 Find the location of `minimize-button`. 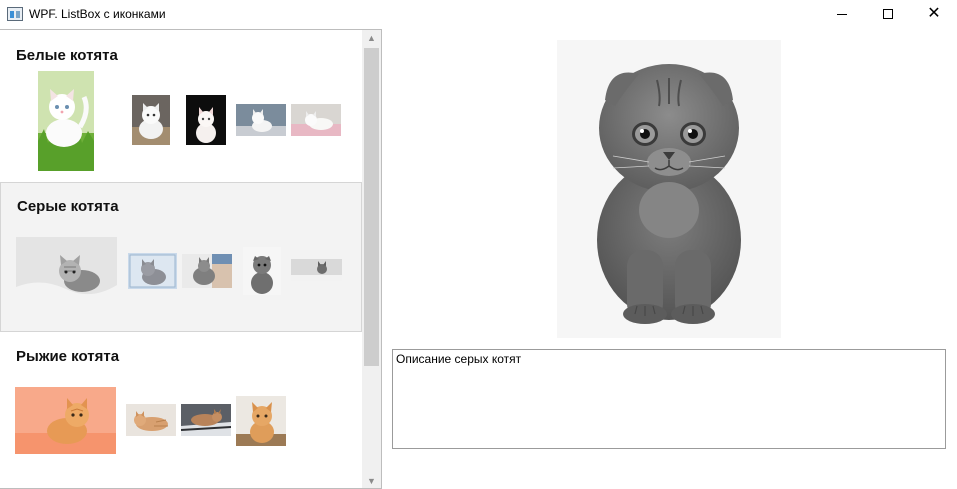

minimize-button is located at coordinates (842, 14).